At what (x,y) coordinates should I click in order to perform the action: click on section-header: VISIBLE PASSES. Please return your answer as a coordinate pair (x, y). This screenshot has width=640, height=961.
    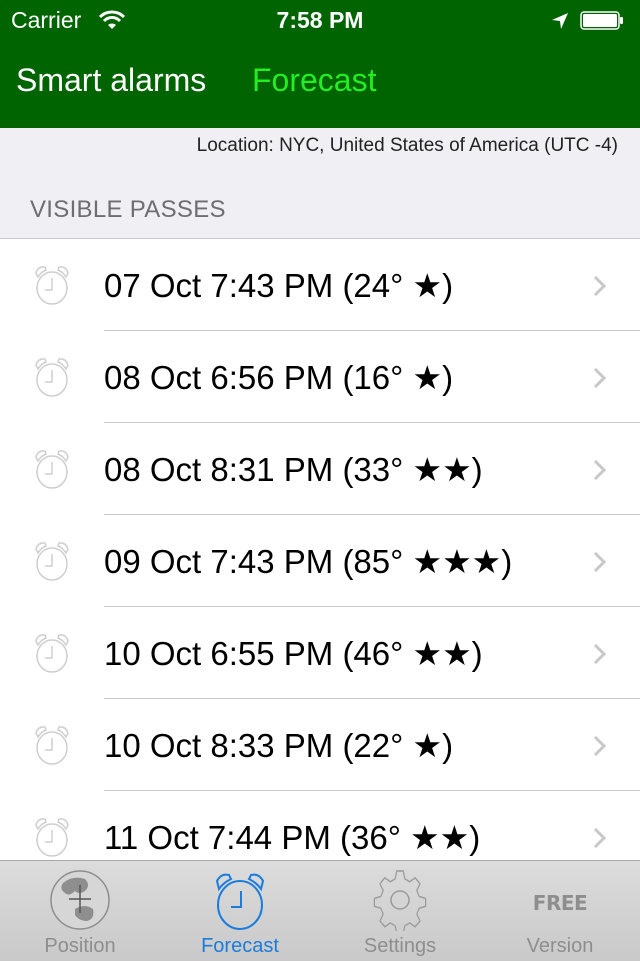
    Looking at the image, I should click on (128, 209).